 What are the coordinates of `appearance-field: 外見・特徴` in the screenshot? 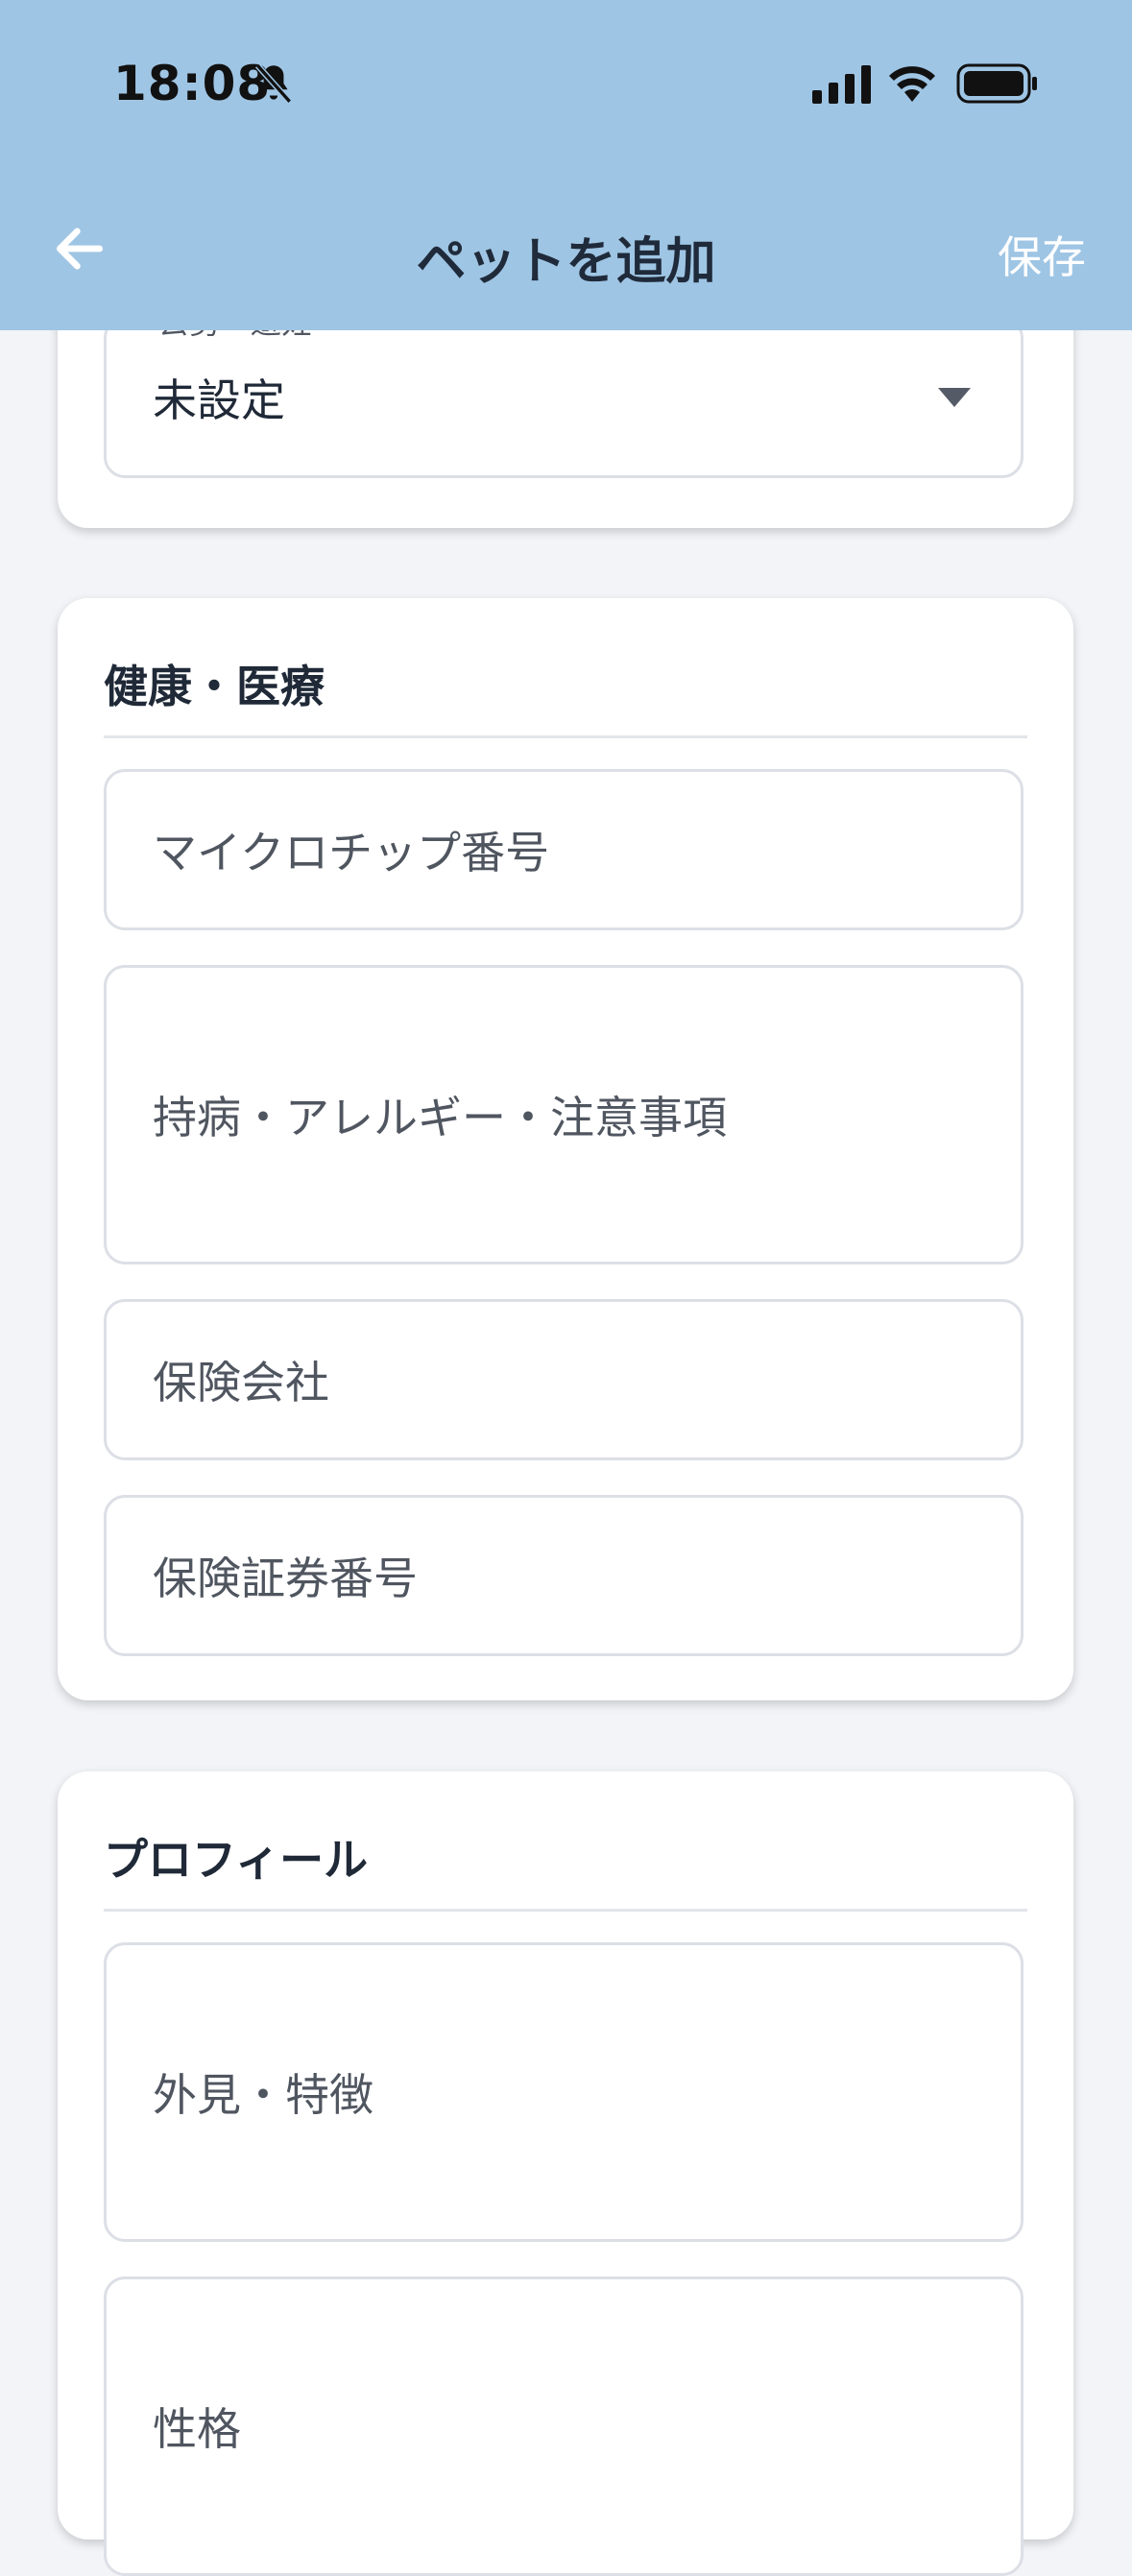 It's located at (564, 2092).